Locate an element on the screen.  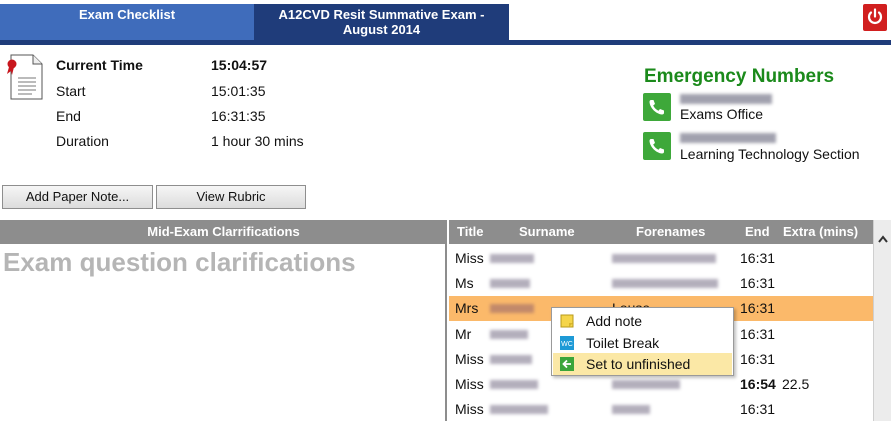
end-label: End is located at coordinates (68, 116).